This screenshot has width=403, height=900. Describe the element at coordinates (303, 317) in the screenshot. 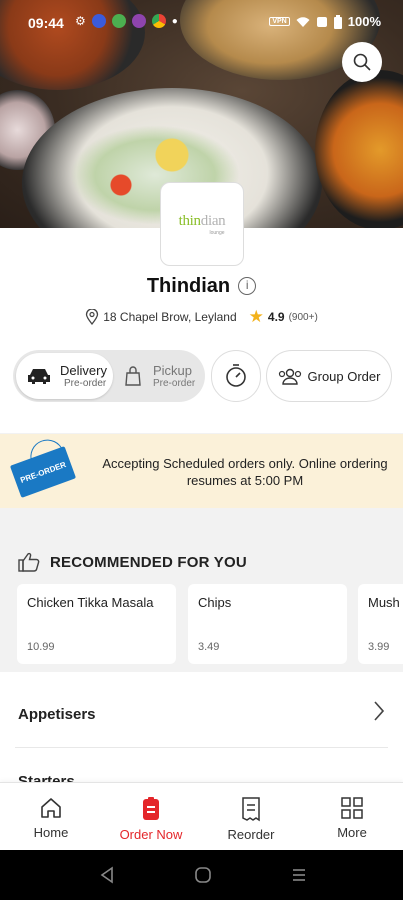

I see `rating-count: (900+)` at that location.